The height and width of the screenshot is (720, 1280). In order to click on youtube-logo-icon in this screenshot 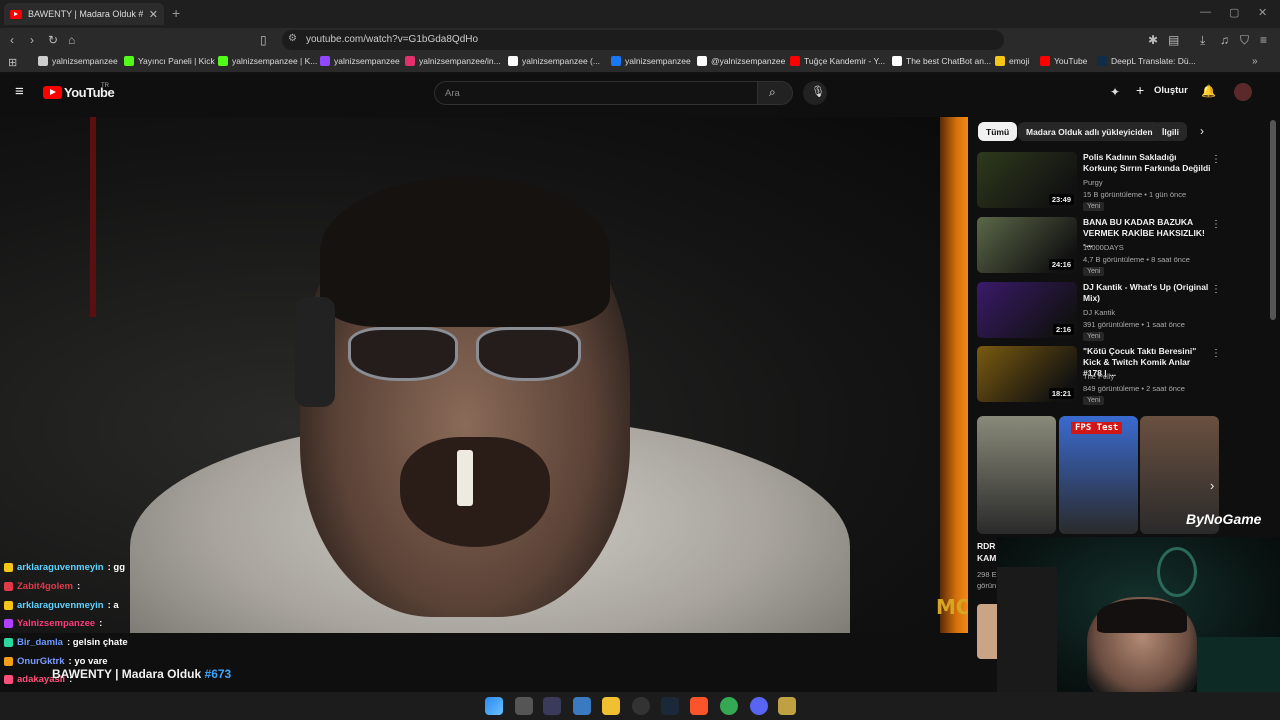, I will do `click(52, 92)`.